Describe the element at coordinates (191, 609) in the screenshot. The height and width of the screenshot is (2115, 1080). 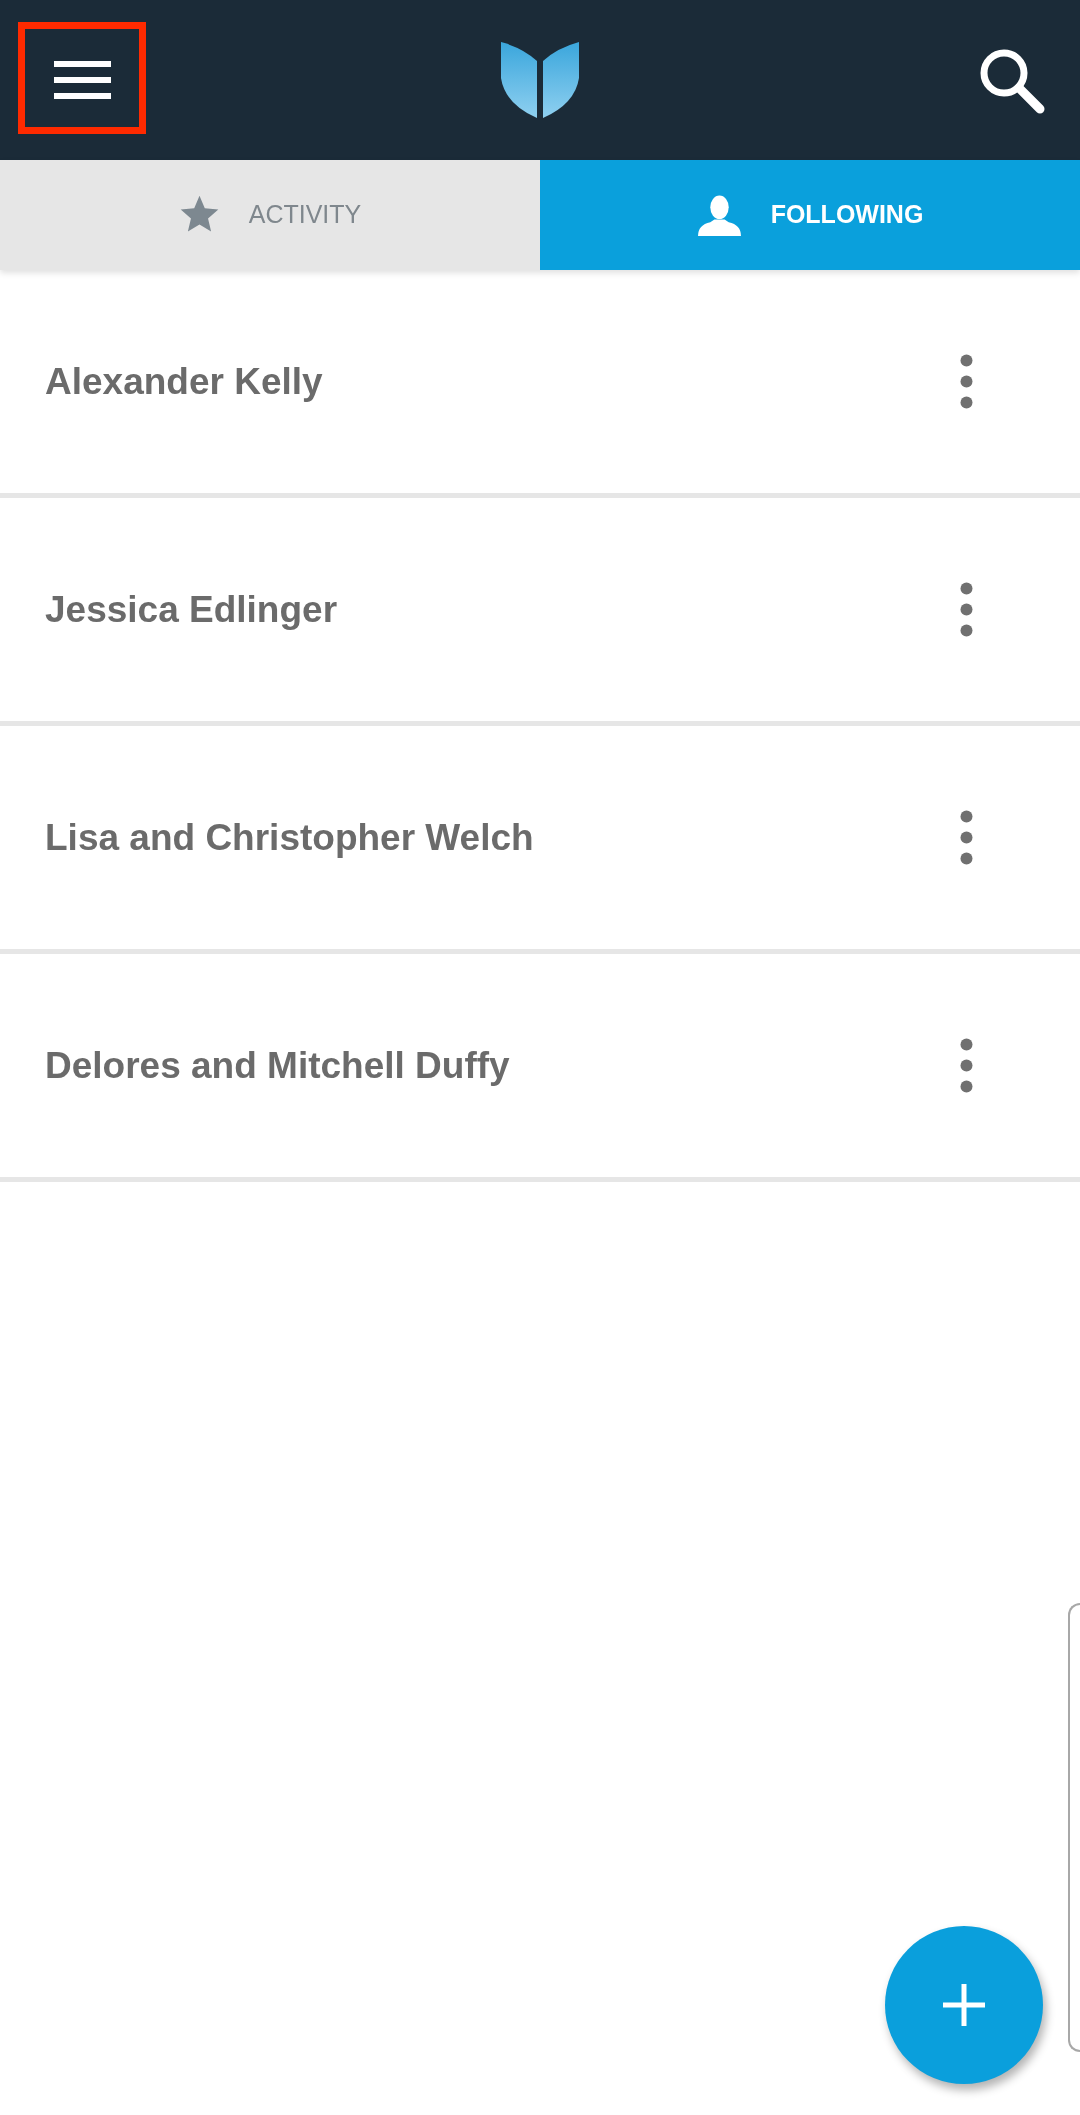
I see `contact-name: Jessica Edlinger` at that location.